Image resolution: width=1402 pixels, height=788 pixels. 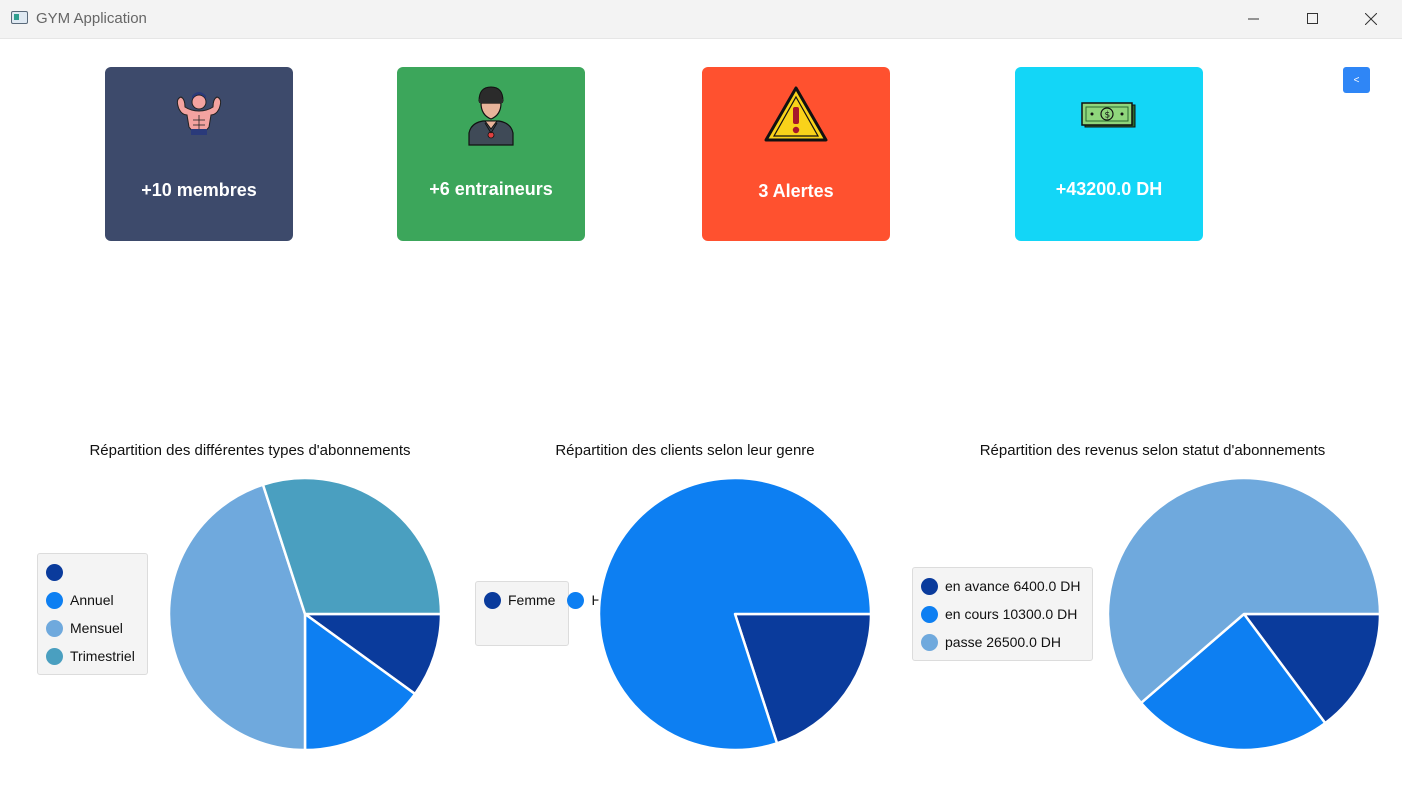 What do you see at coordinates (305, 614) in the screenshot?
I see `pie-chart-subscriptions` at bounding box center [305, 614].